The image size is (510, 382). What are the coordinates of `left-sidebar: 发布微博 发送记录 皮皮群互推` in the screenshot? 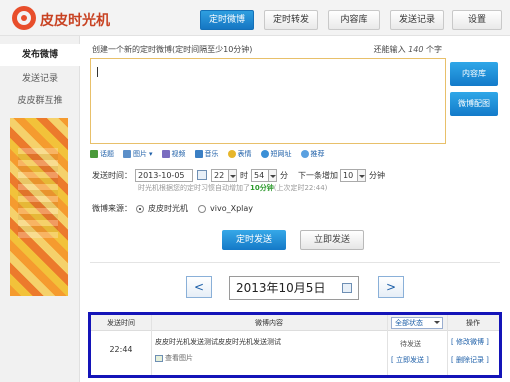 It's located at (40, 209).